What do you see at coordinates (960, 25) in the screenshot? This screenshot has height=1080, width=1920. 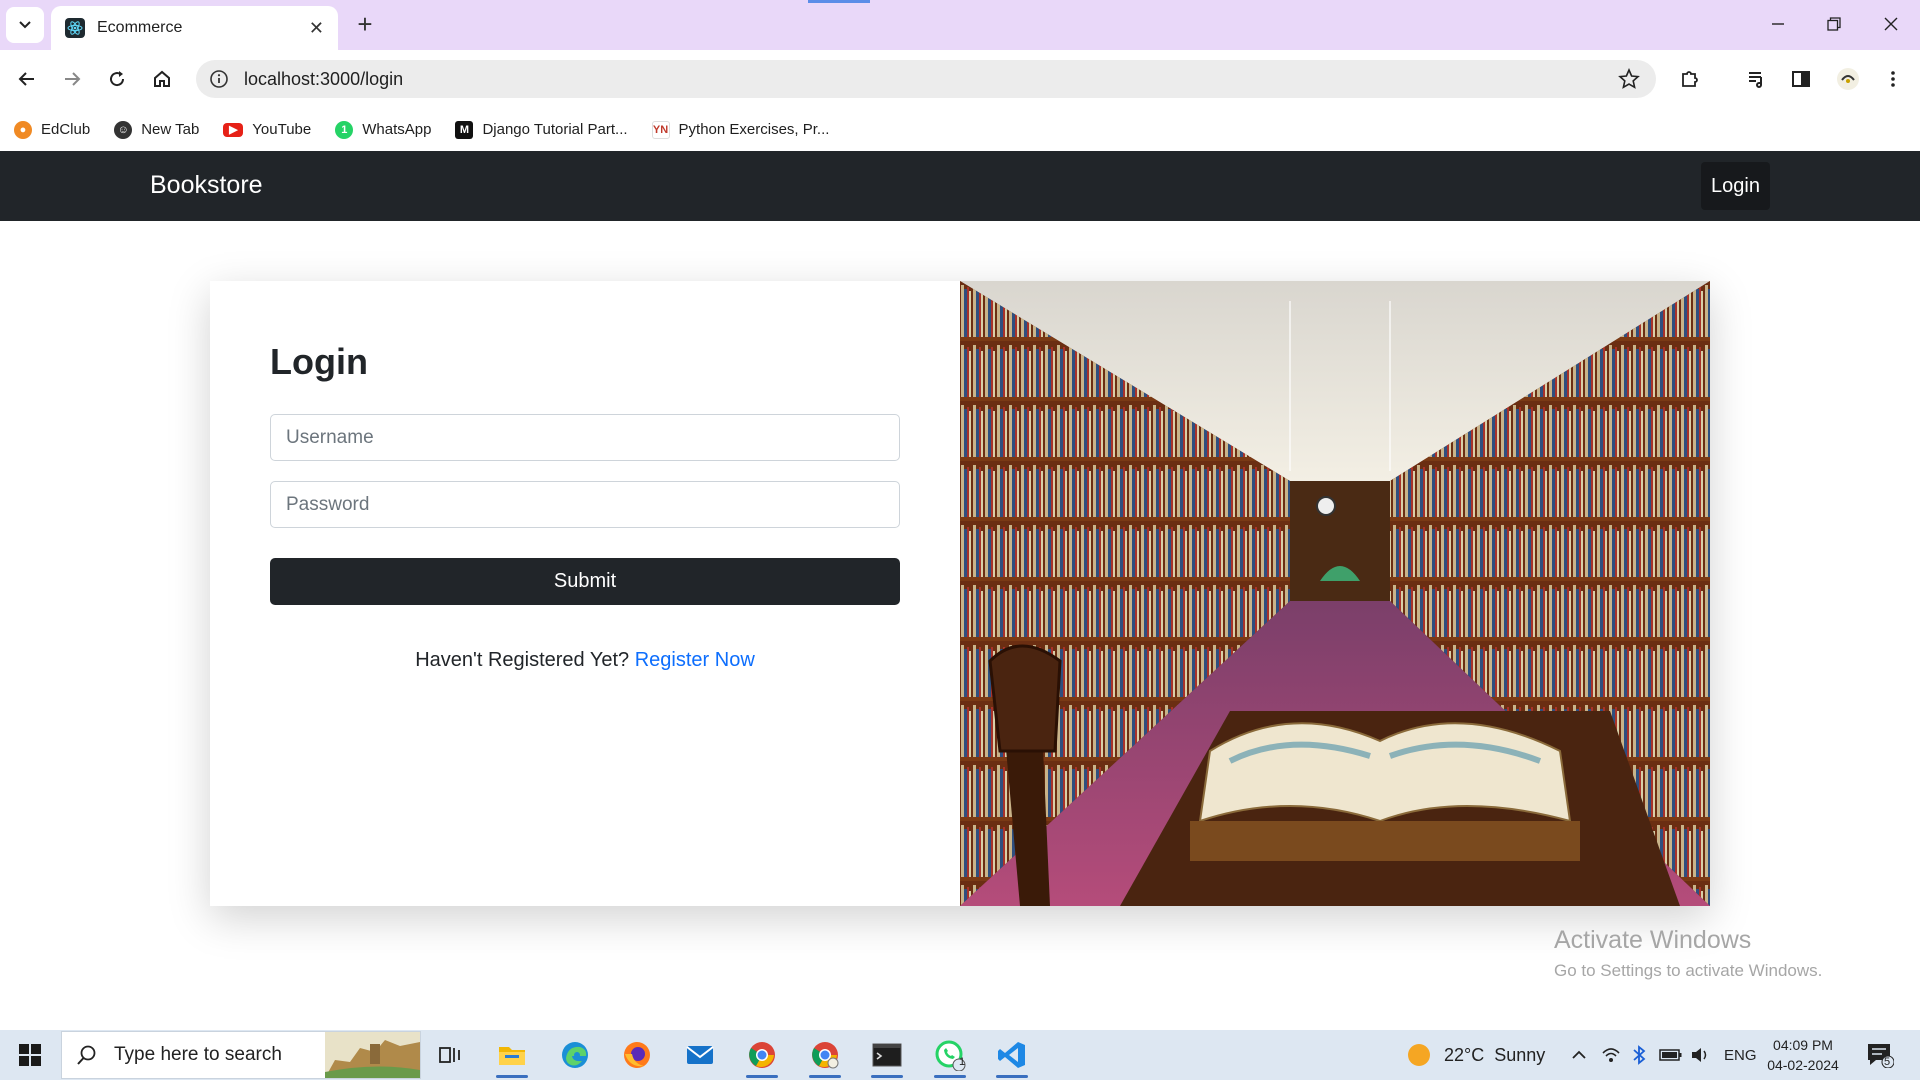 I see `browser-tab-strip: Ecommerce ✕ +` at bounding box center [960, 25].